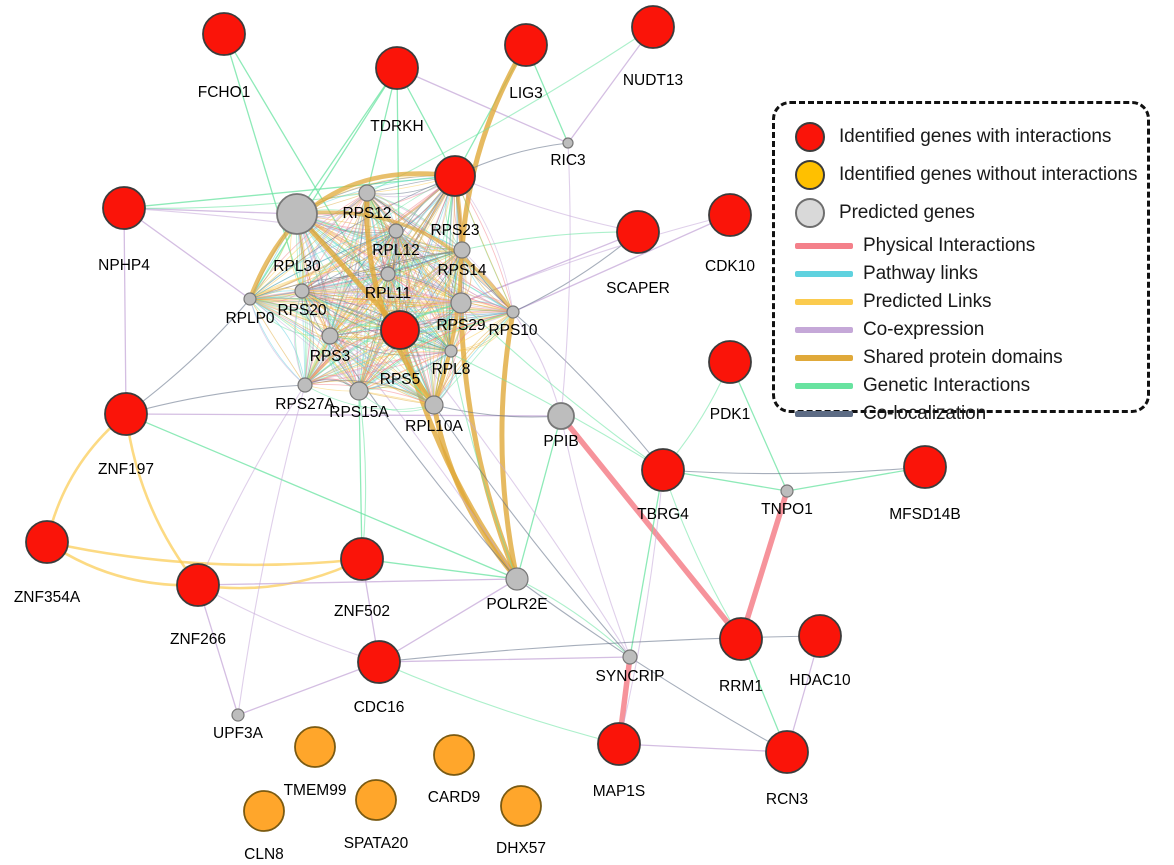 The image size is (1174, 865). I want to click on node-label-rps10: RPS10, so click(513, 330).